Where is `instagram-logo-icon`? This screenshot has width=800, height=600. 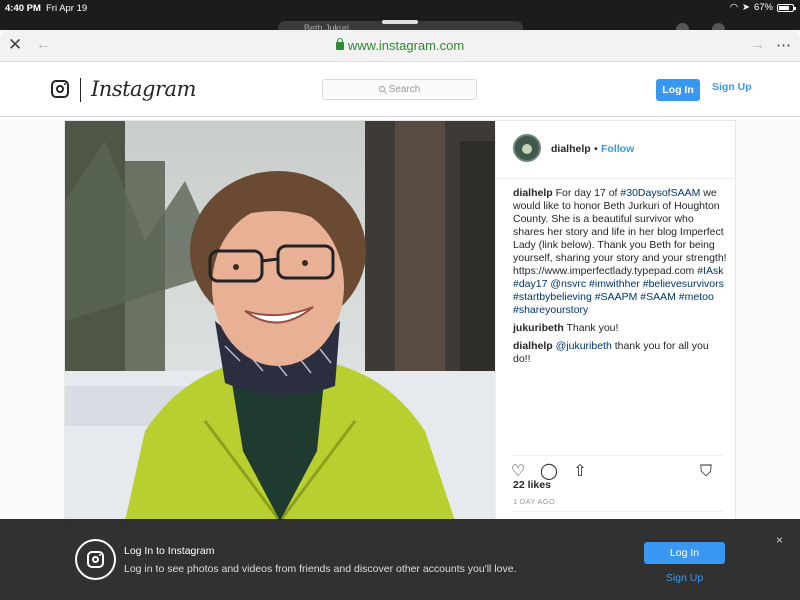
instagram-logo-icon is located at coordinates (95, 559).